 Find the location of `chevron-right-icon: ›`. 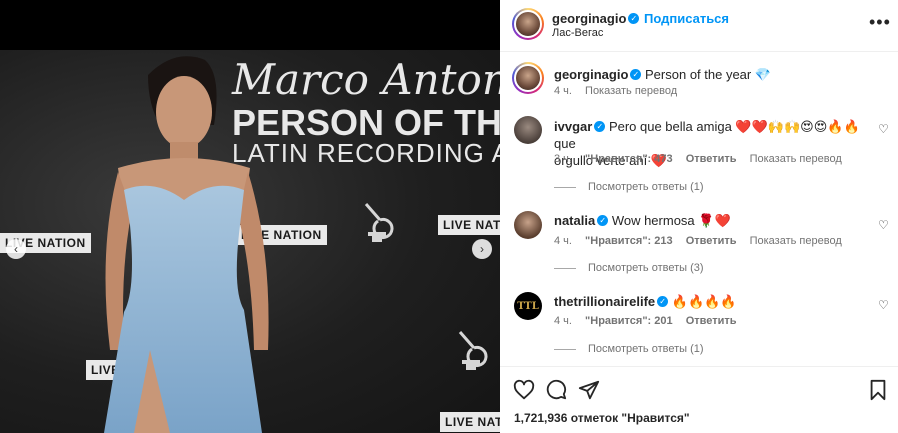

chevron-right-icon: › is located at coordinates (482, 249).